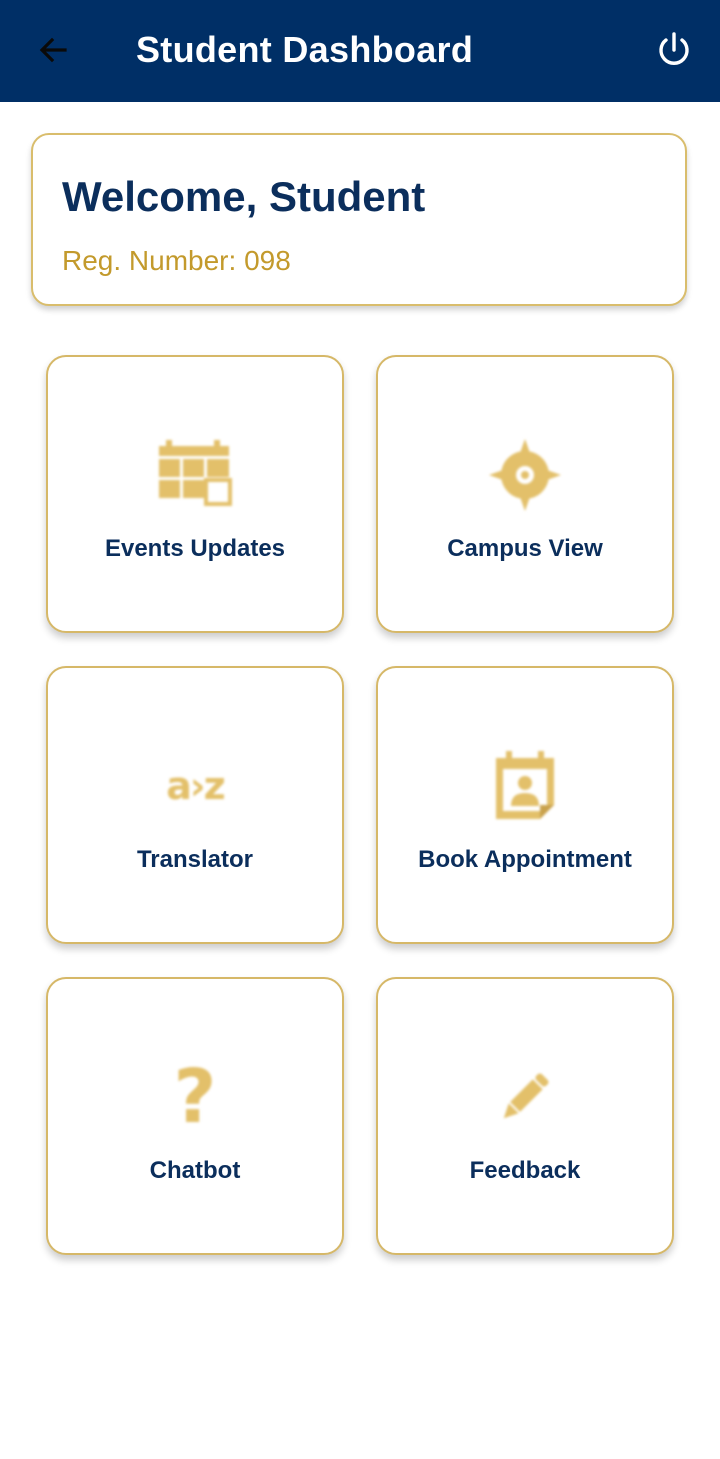 The image size is (720, 1459). I want to click on contact-calendar-icon, so click(525, 786).